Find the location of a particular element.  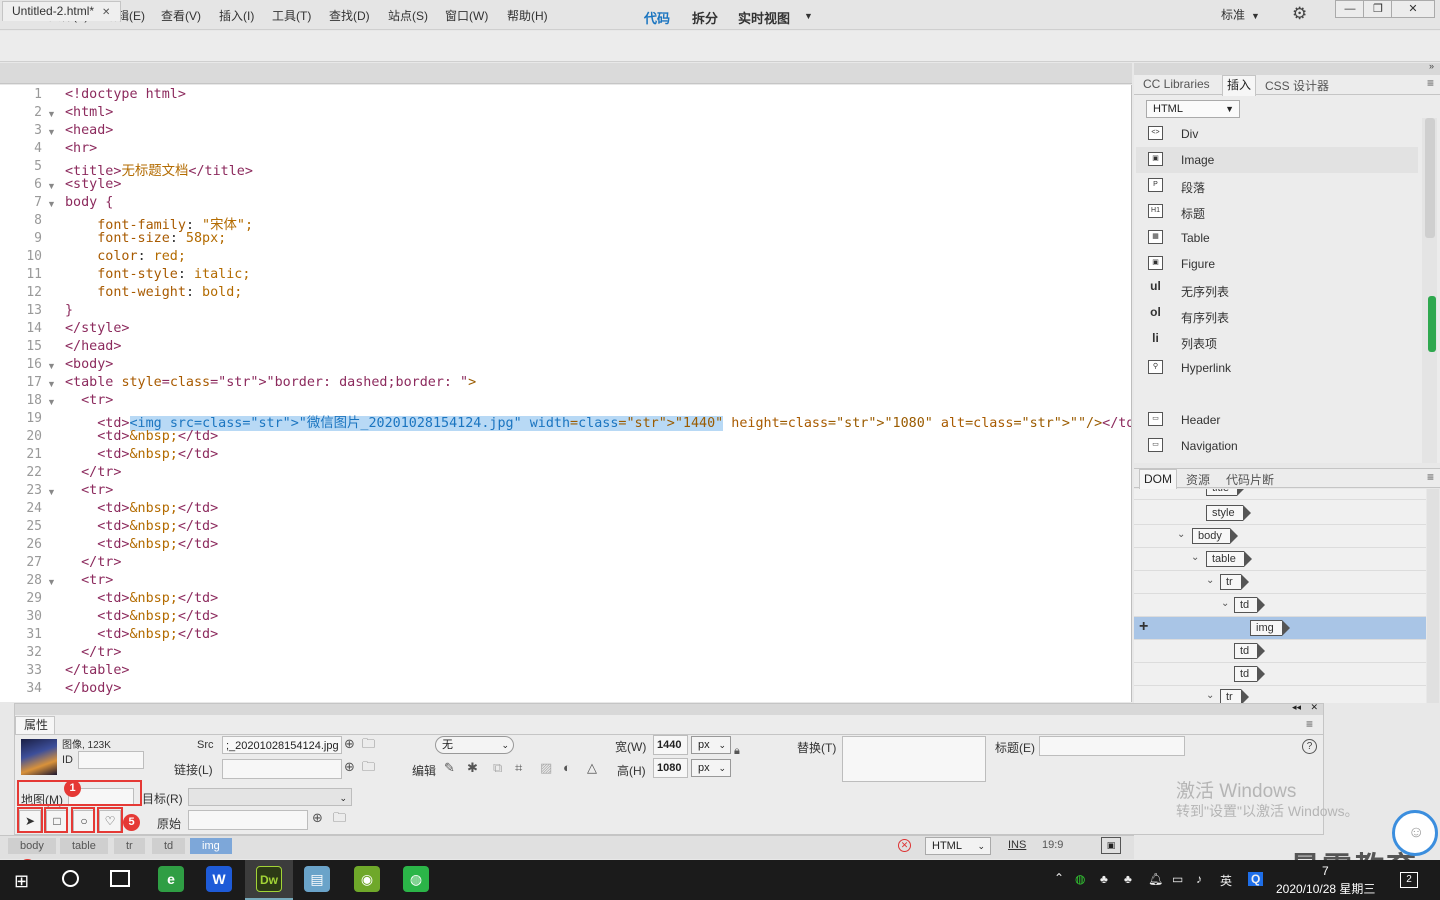

notepad-icon: ▤ is located at coordinates (317, 879).